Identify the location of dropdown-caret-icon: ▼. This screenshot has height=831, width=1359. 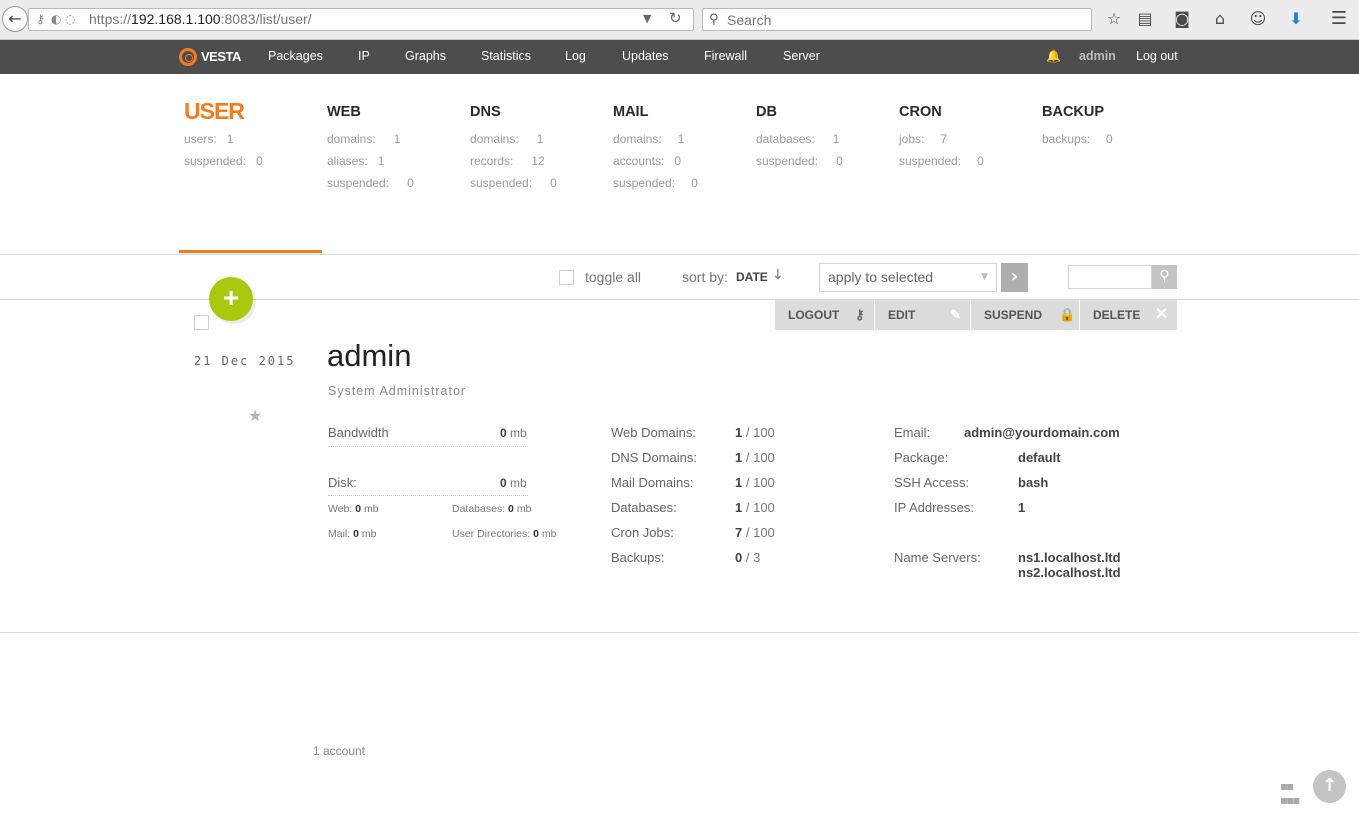
(984, 277).